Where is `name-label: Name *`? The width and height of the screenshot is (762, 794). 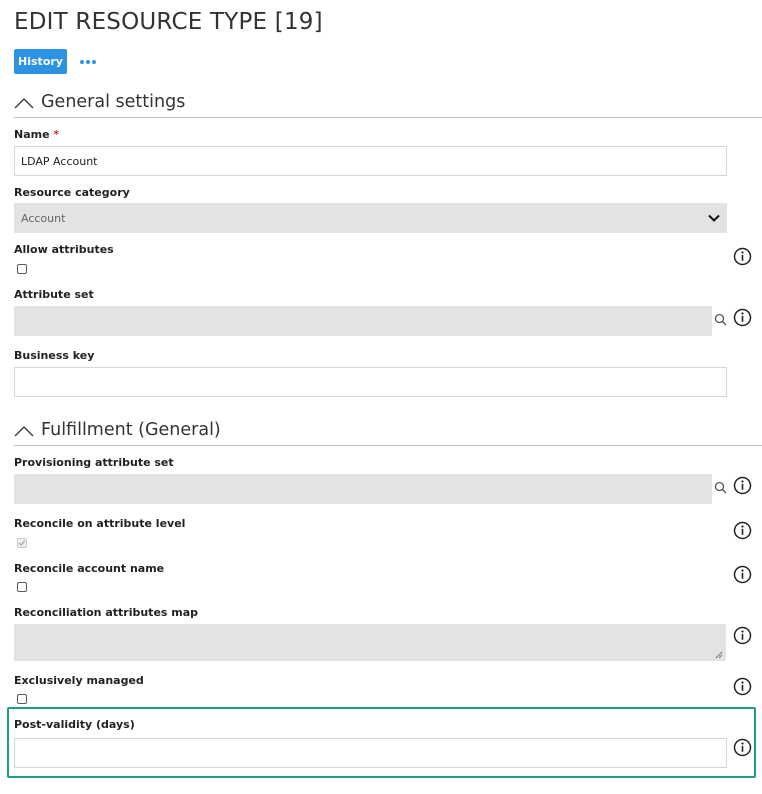
name-label: Name * is located at coordinates (37, 134).